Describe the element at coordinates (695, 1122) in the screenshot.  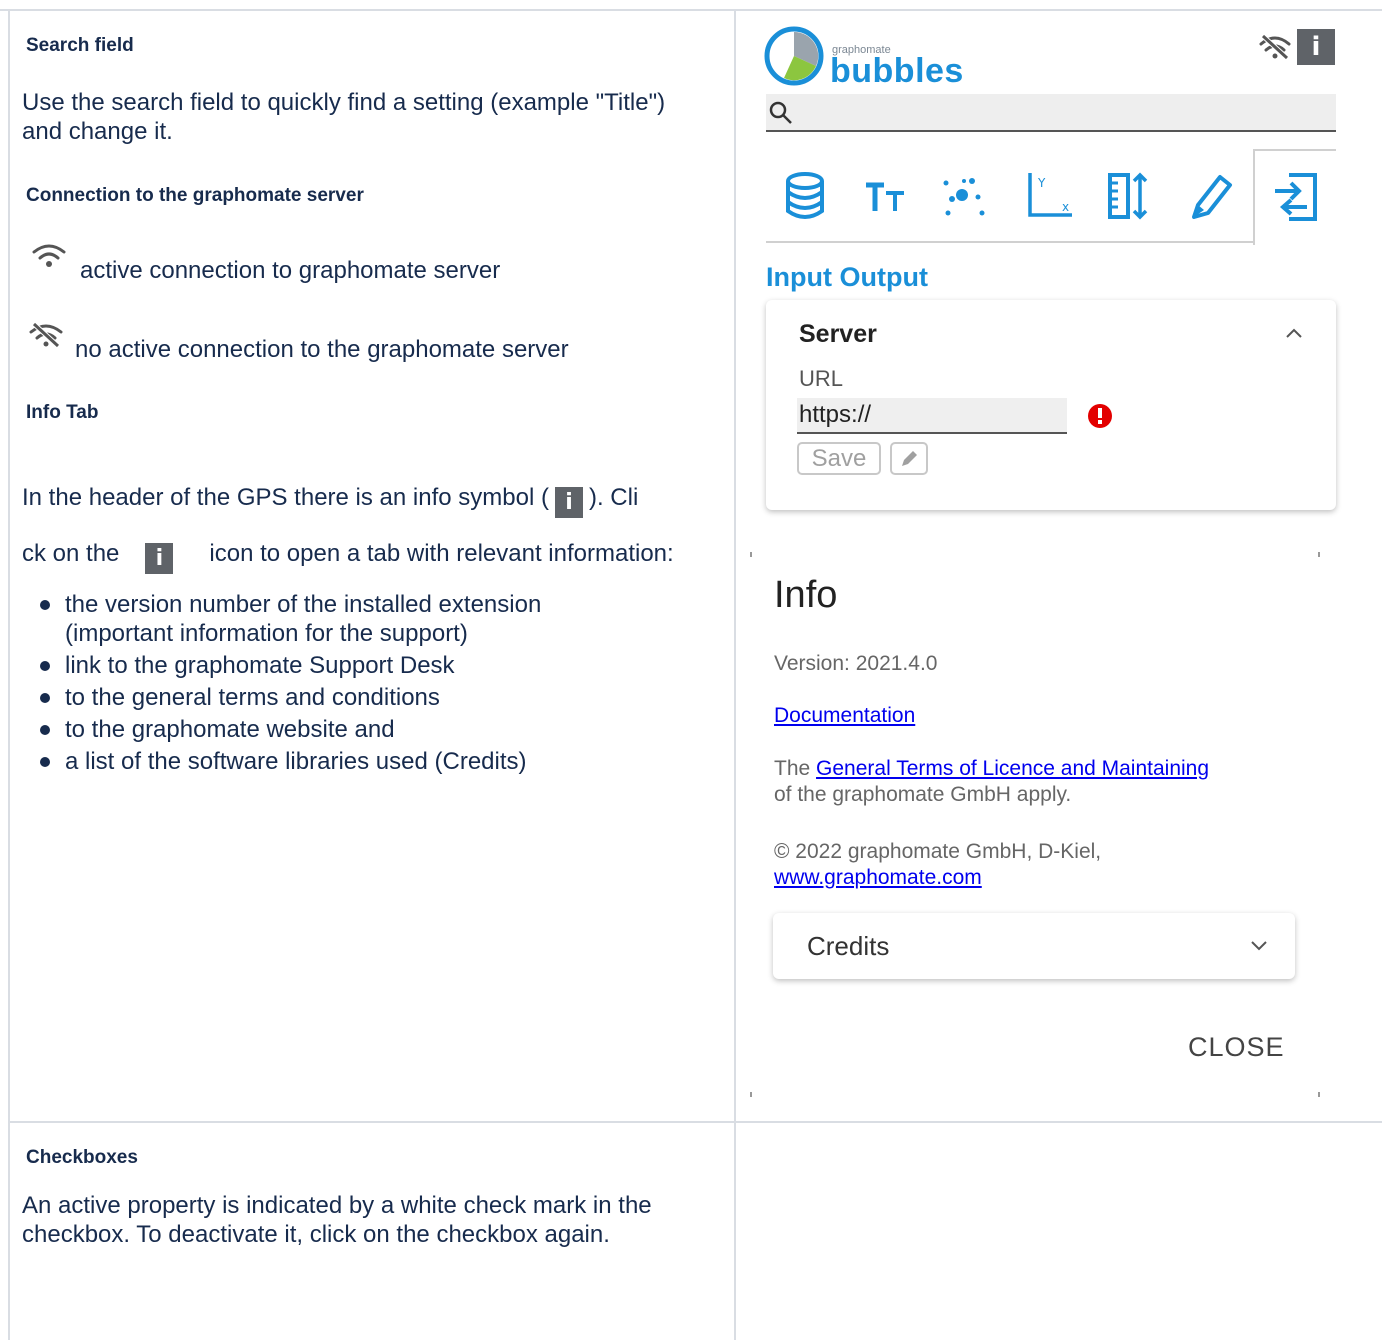
I see `table-divider-horizontal` at that location.